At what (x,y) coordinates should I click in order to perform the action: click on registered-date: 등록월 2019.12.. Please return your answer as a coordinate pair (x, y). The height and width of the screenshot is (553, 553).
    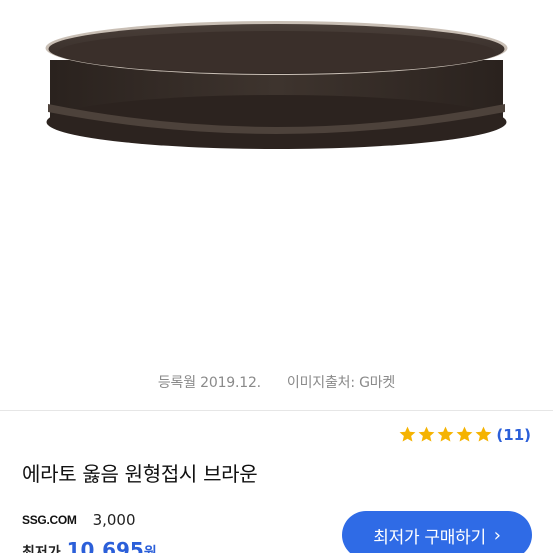
    Looking at the image, I should click on (209, 383).